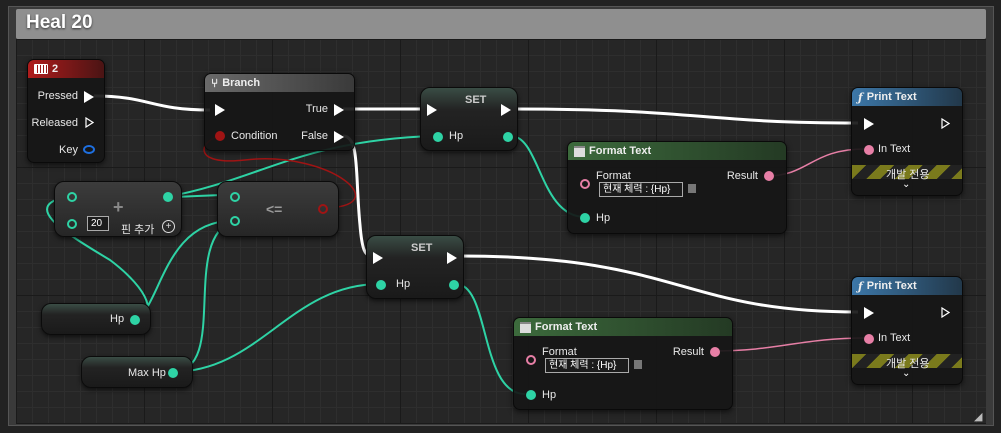 The width and height of the screenshot is (1001, 433). What do you see at coordinates (89, 97) in the screenshot?
I see `pressed-exec-pin` at bounding box center [89, 97].